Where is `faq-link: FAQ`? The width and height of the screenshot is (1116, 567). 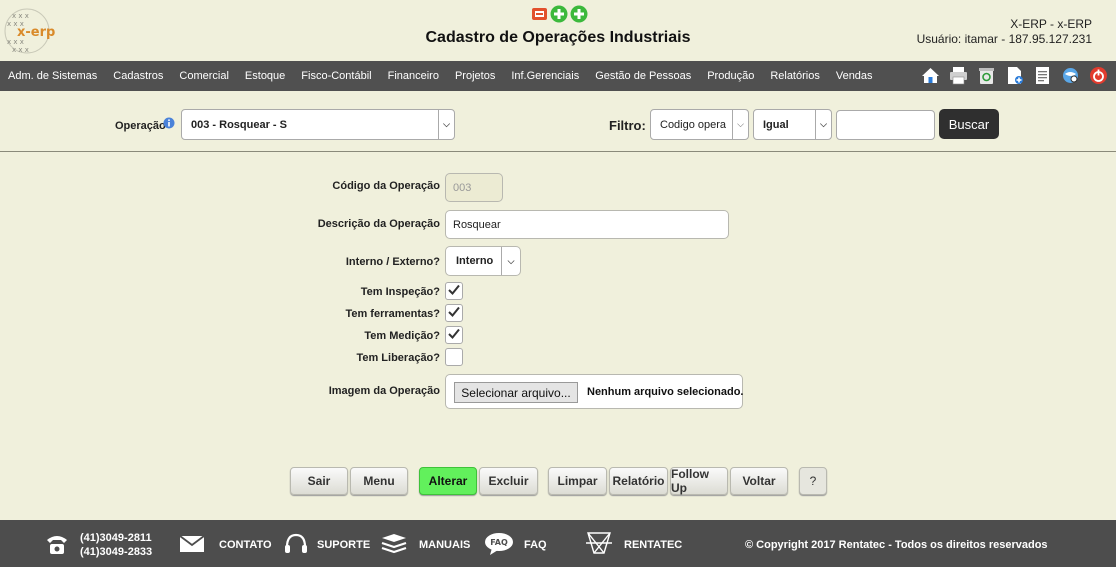
faq-link: FAQ is located at coordinates (535, 545).